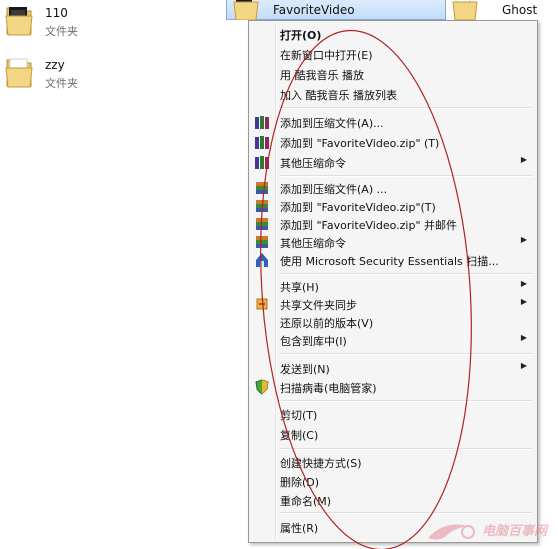 The width and height of the screenshot is (558, 549). Describe the element at coordinates (322, 75) in the screenshot. I see `menu-item-label: 用 酷我音乐 播放` at that location.